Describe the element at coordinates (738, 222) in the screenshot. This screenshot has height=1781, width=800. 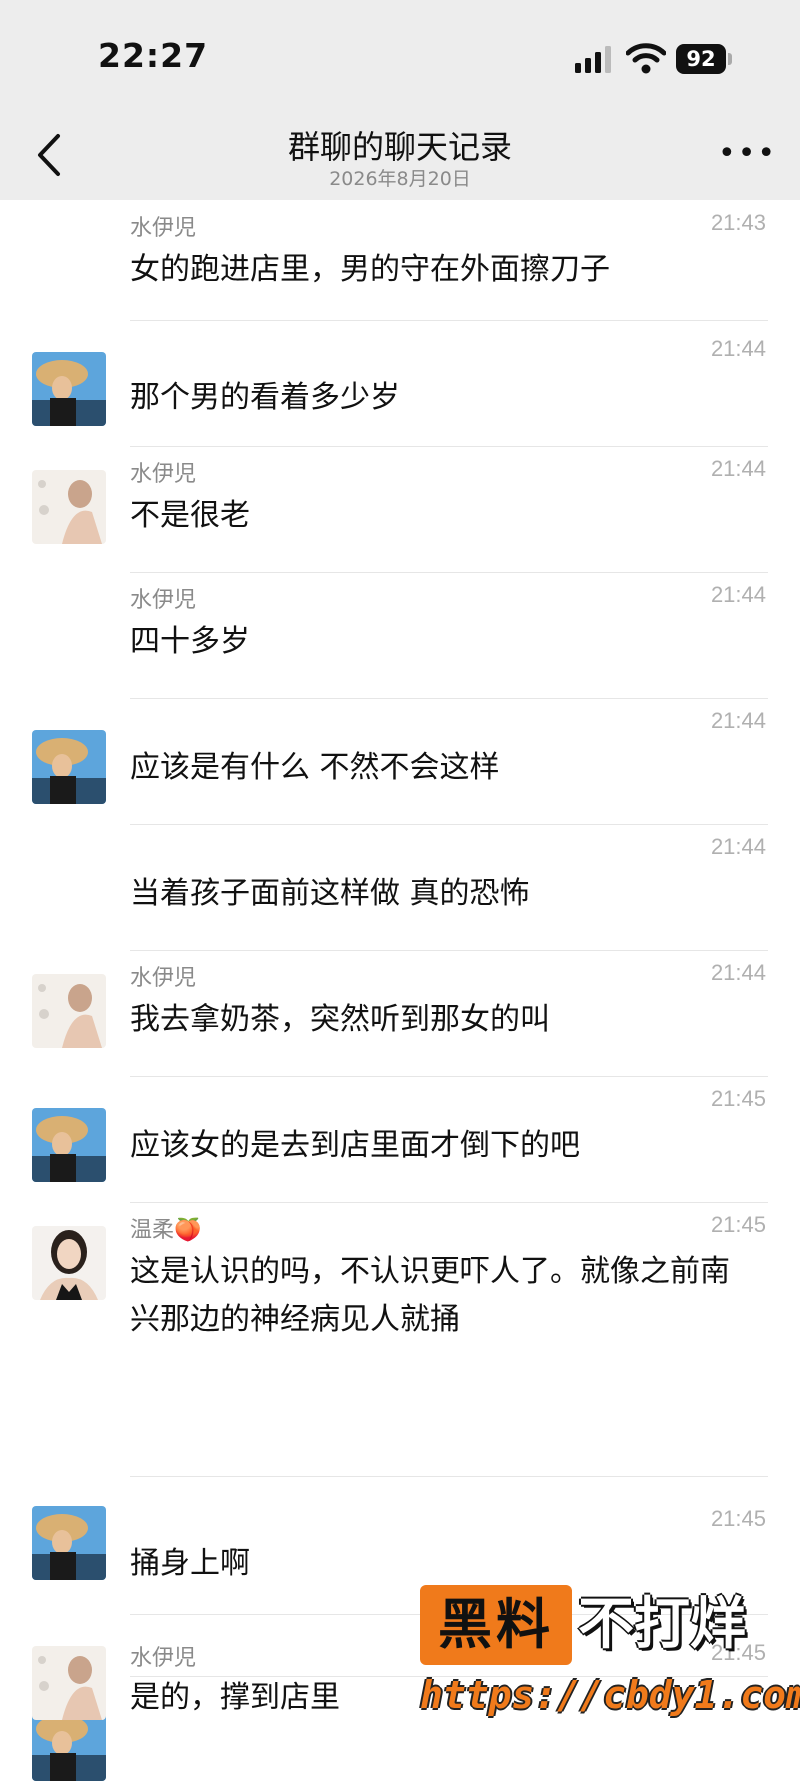
I see `message-time: 21:43` at that location.